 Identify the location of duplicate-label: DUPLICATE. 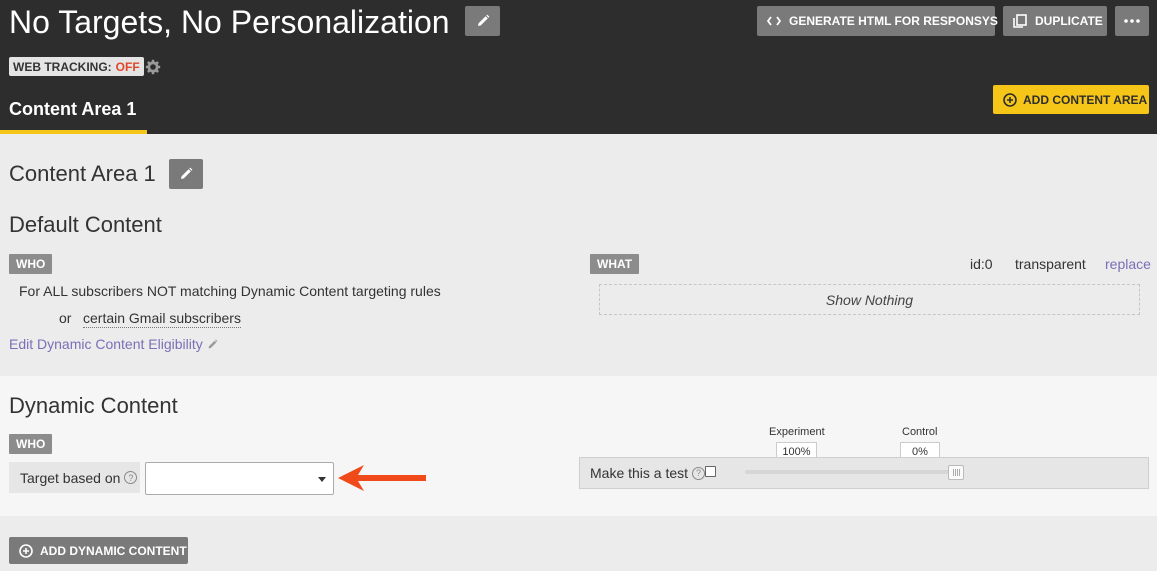
(1069, 21).